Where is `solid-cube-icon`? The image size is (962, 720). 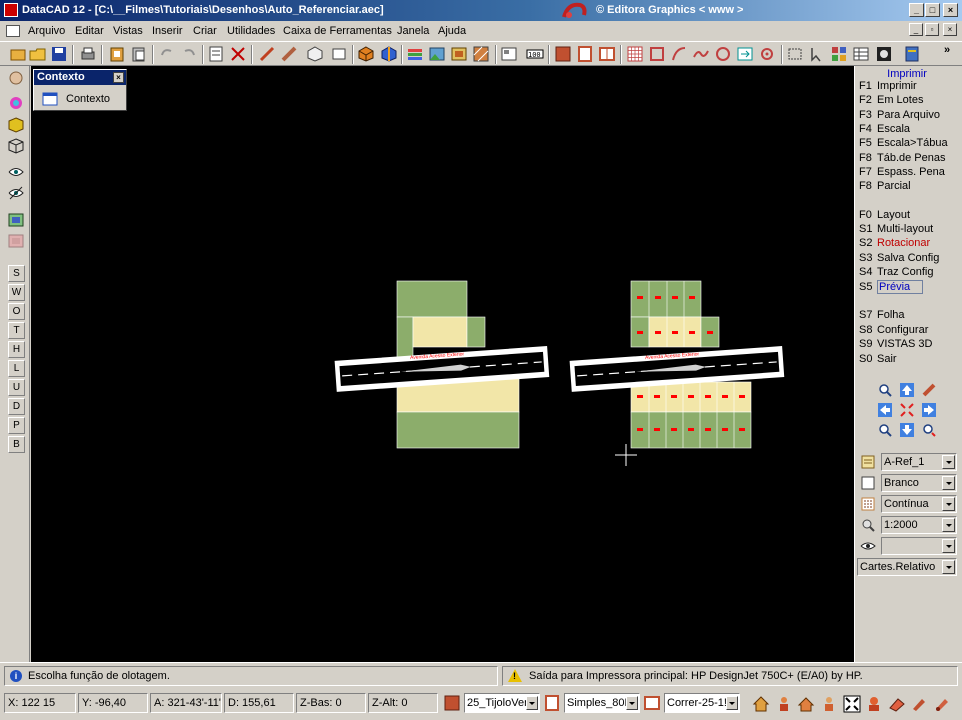
solid-cube-icon is located at coordinates (16, 125).